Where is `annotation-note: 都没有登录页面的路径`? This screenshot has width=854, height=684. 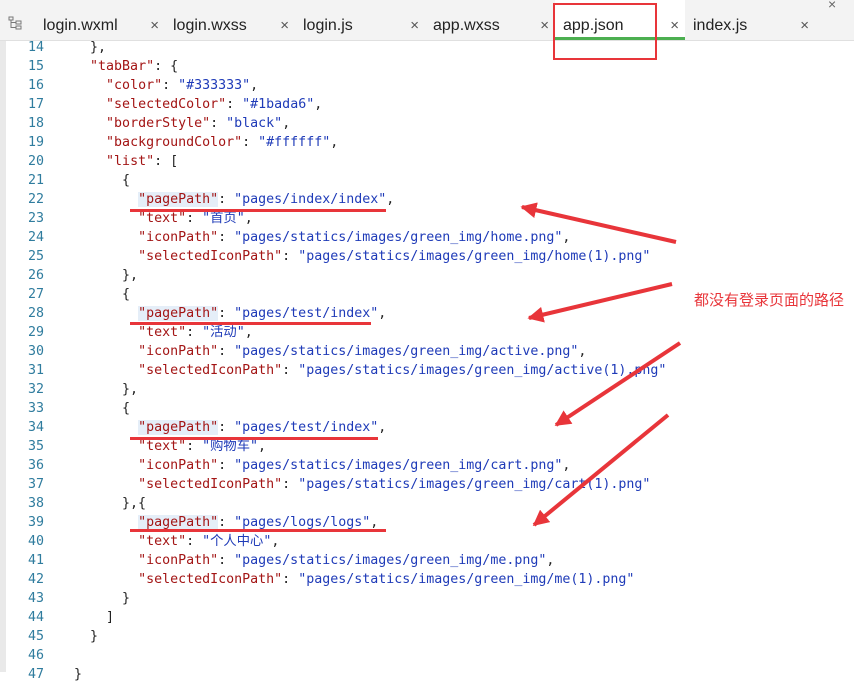
annotation-note: 都没有登录页面的路径 is located at coordinates (769, 300).